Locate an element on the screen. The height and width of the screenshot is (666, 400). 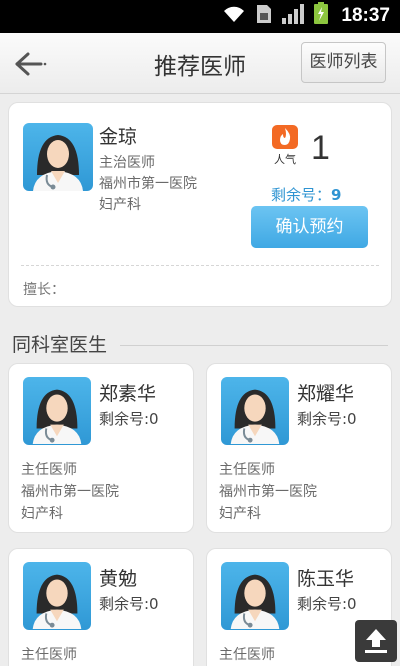
arrow-up-icon is located at coordinates (376, 641).